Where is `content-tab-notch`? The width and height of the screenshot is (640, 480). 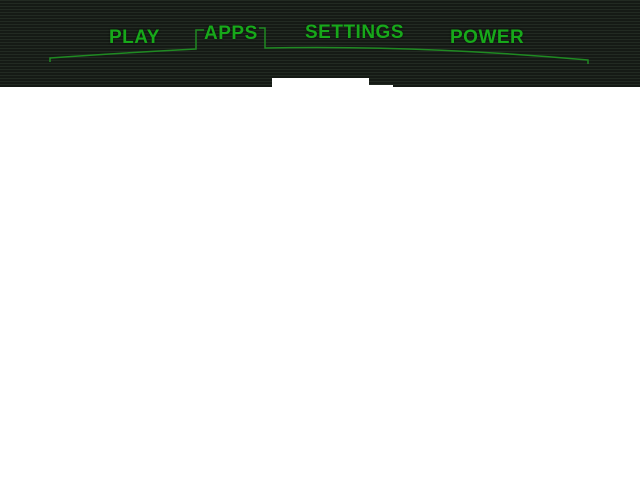 content-tab-notch is located at coordinates (320, 82).